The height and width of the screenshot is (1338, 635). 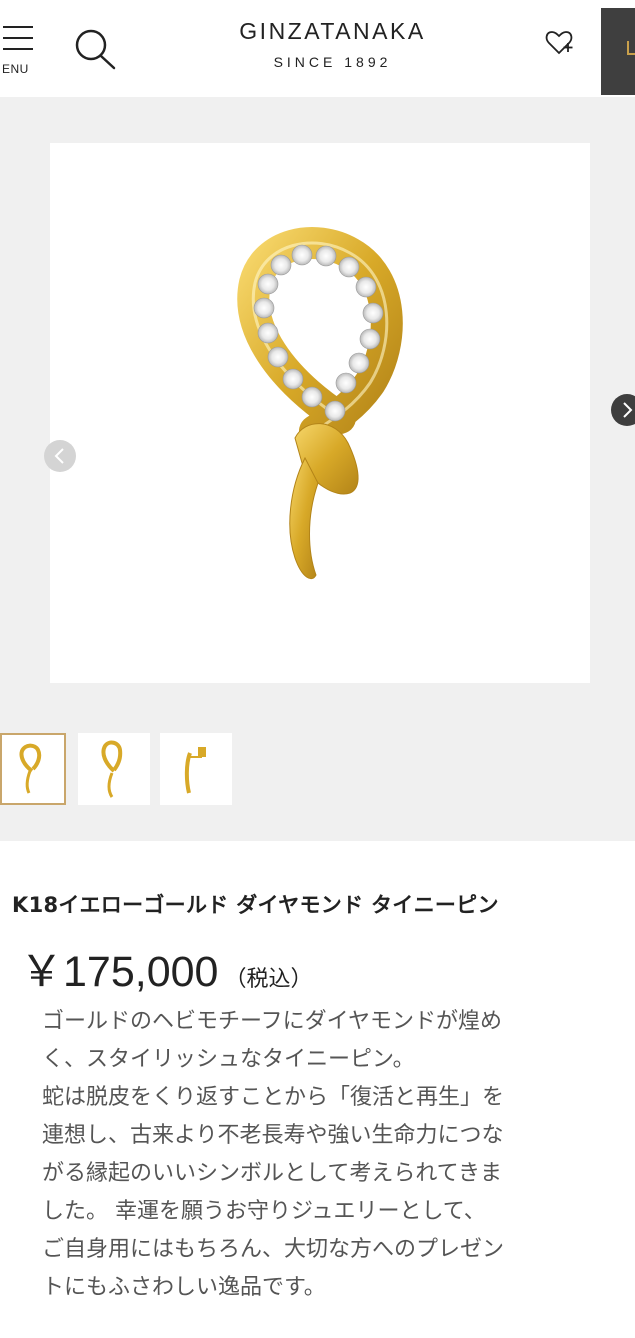 I want to click on menu-label: ENU, so click(x=15, y=69).